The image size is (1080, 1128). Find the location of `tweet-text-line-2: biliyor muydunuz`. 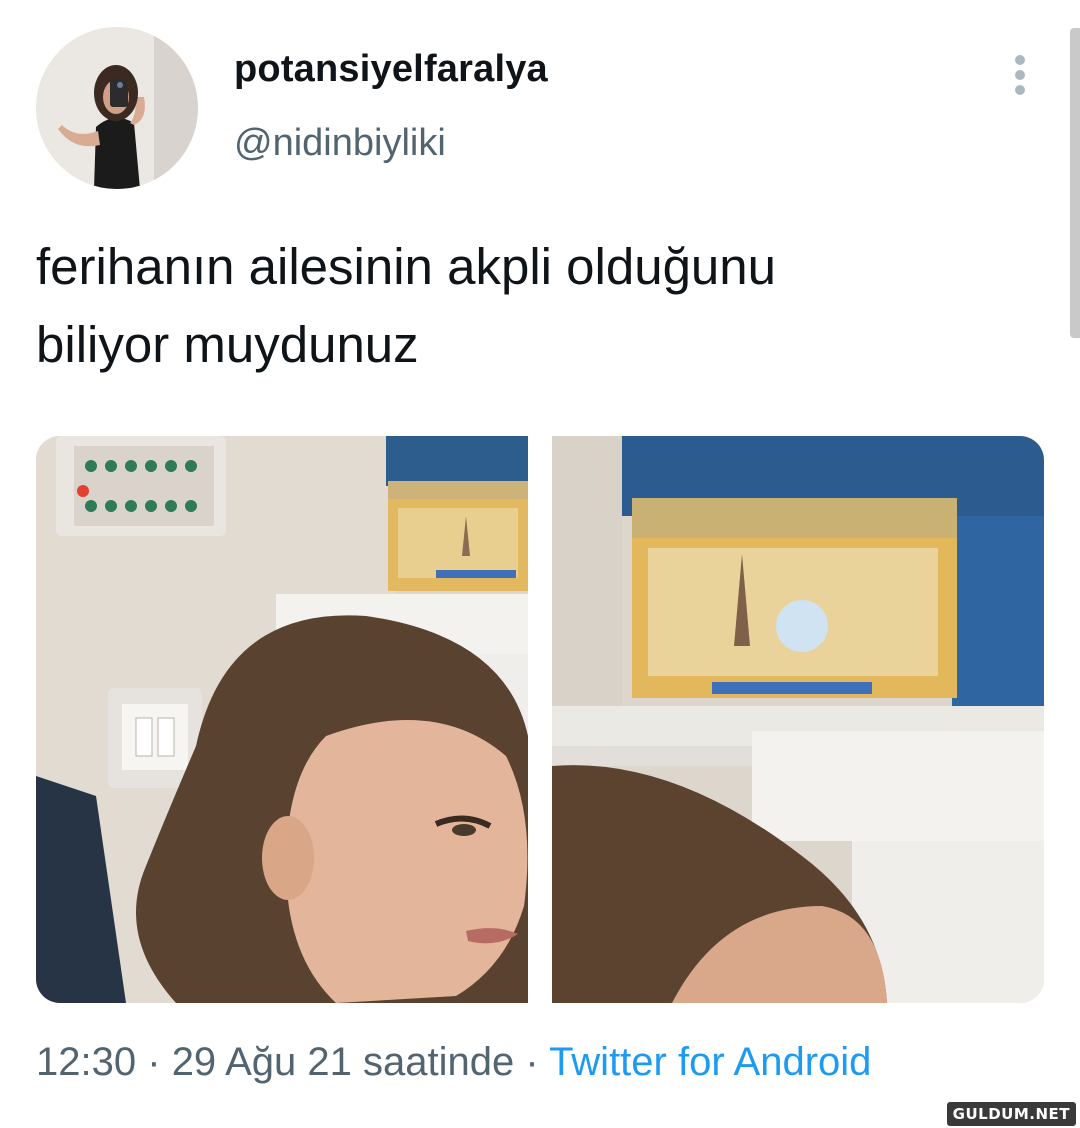

tweet-text-line-2: biliyor muydunuz is located at coordinates (227, 344).